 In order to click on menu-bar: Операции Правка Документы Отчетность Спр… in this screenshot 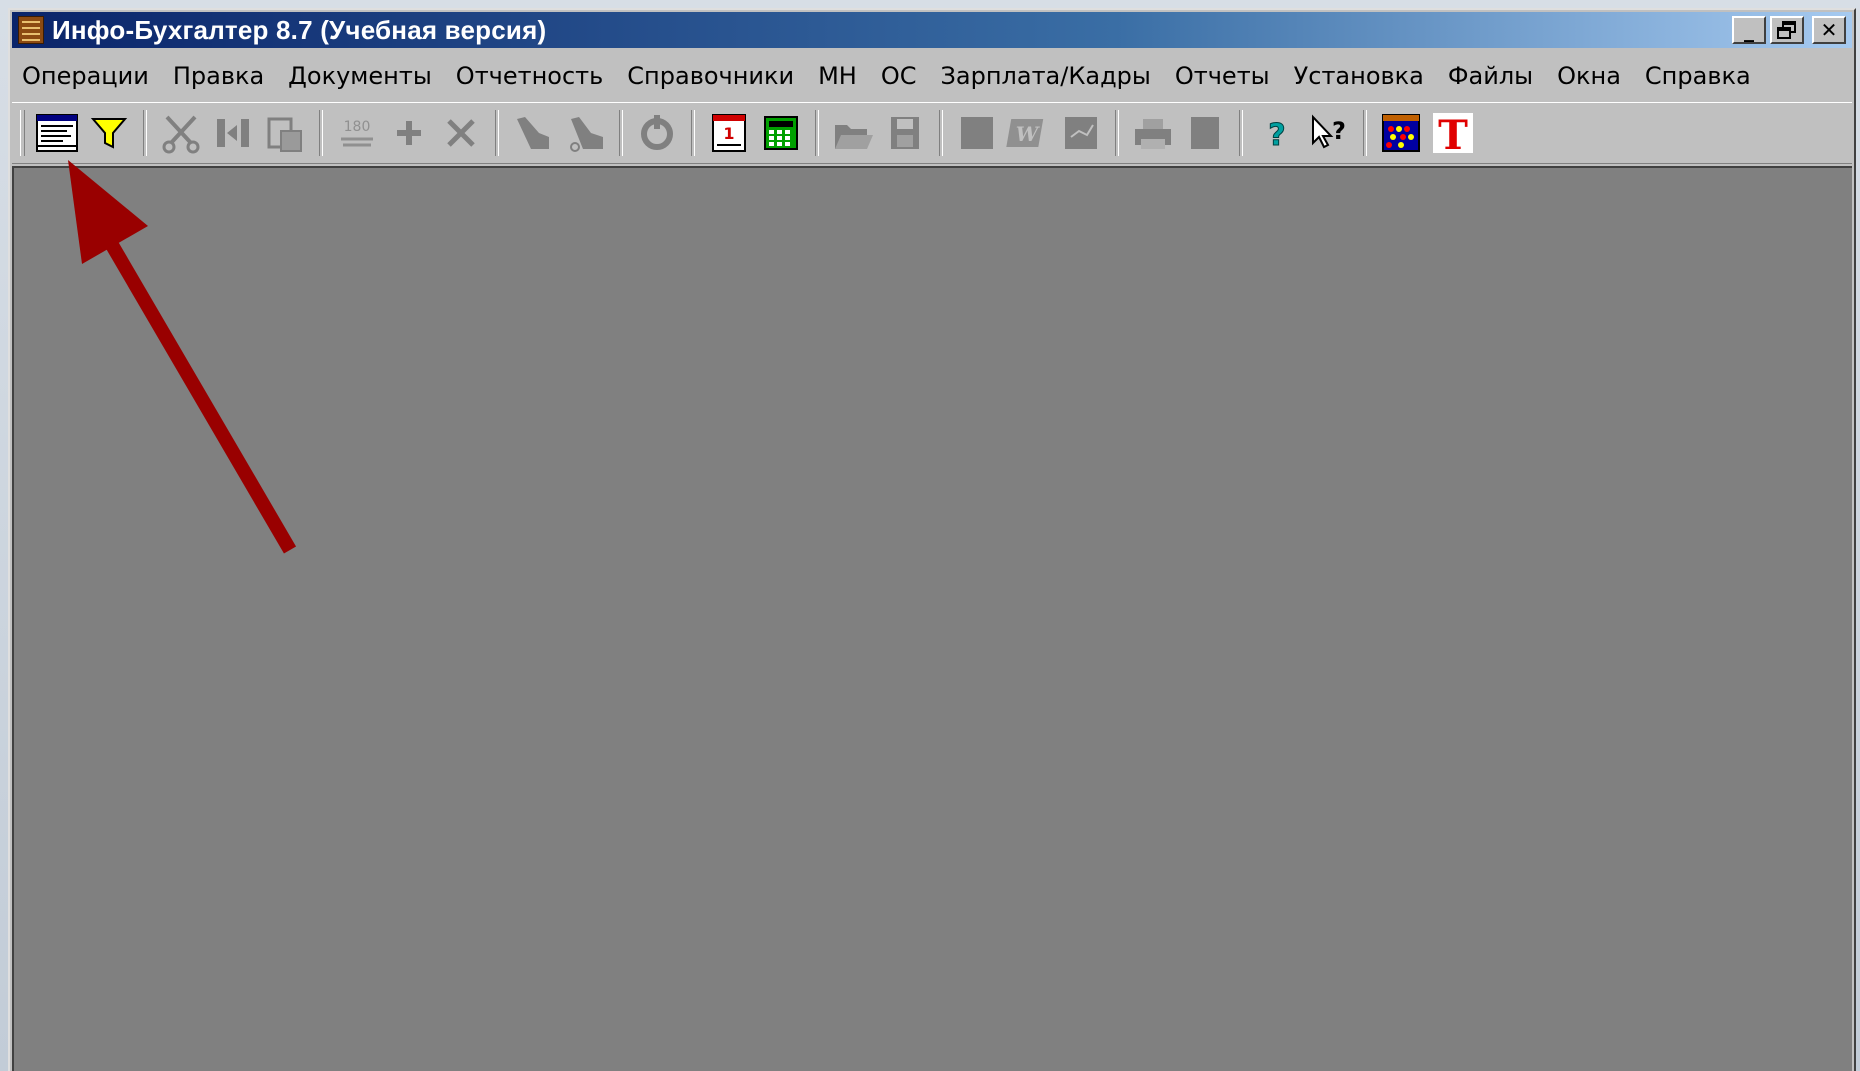, I will do `click(932, 76)`.